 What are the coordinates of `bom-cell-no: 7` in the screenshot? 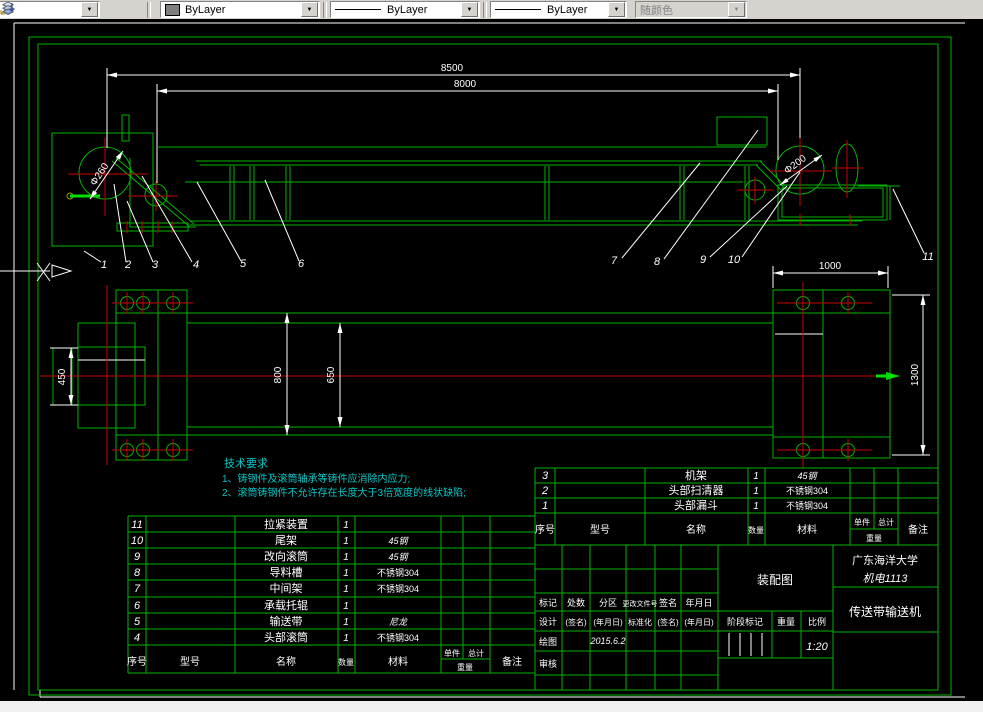 It's located at (137, 589).